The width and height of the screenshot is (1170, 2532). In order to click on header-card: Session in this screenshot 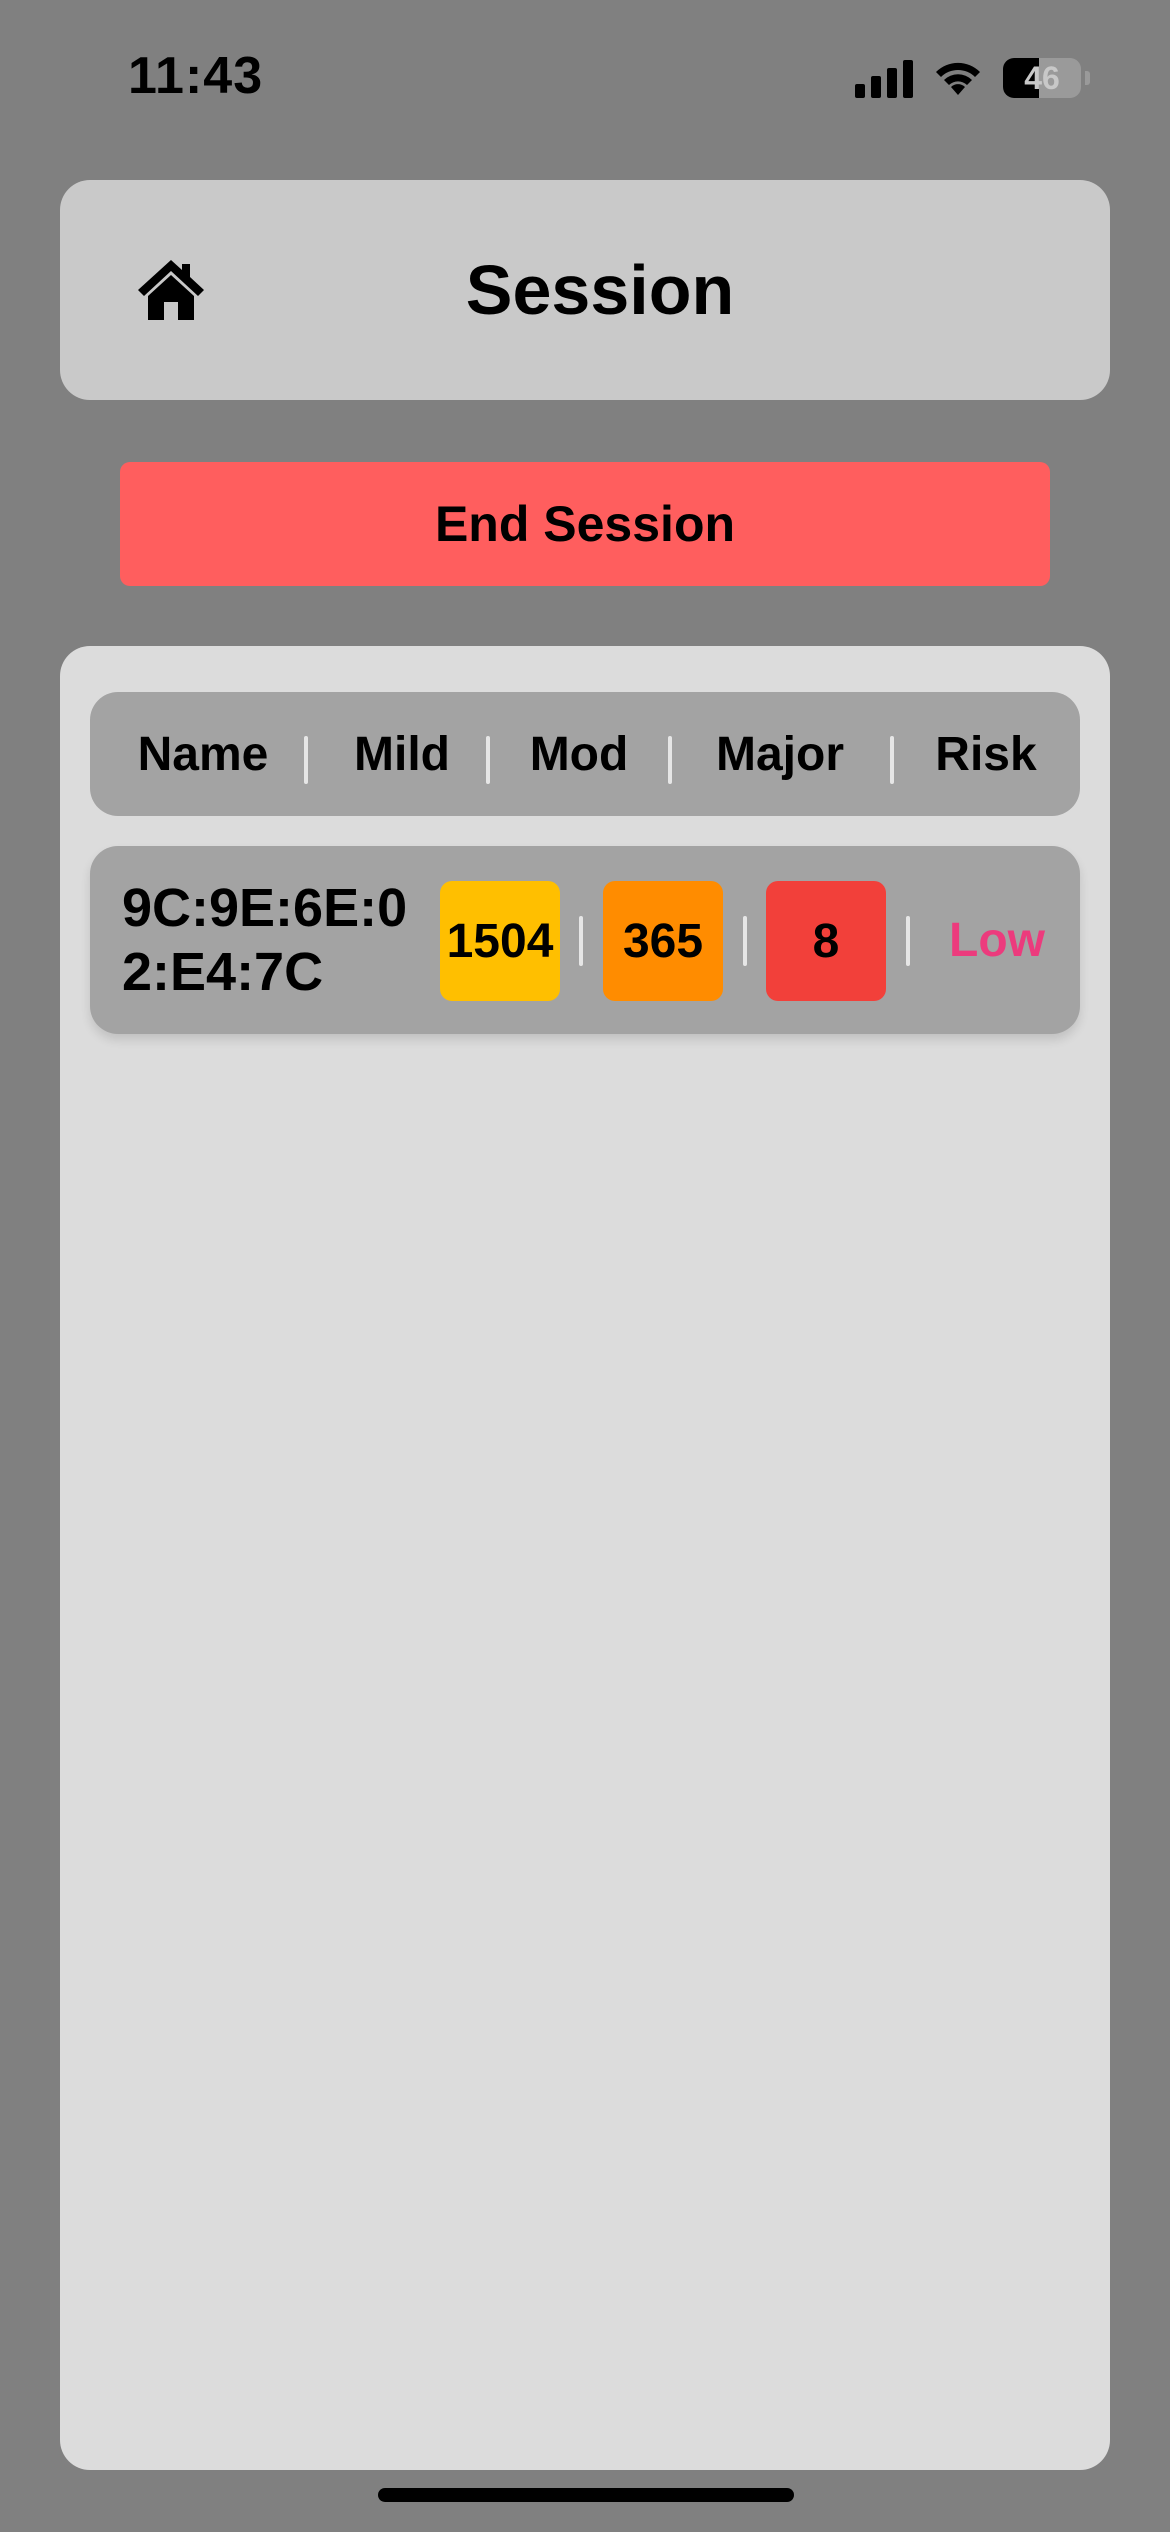, I will do `click(585, 290)`.